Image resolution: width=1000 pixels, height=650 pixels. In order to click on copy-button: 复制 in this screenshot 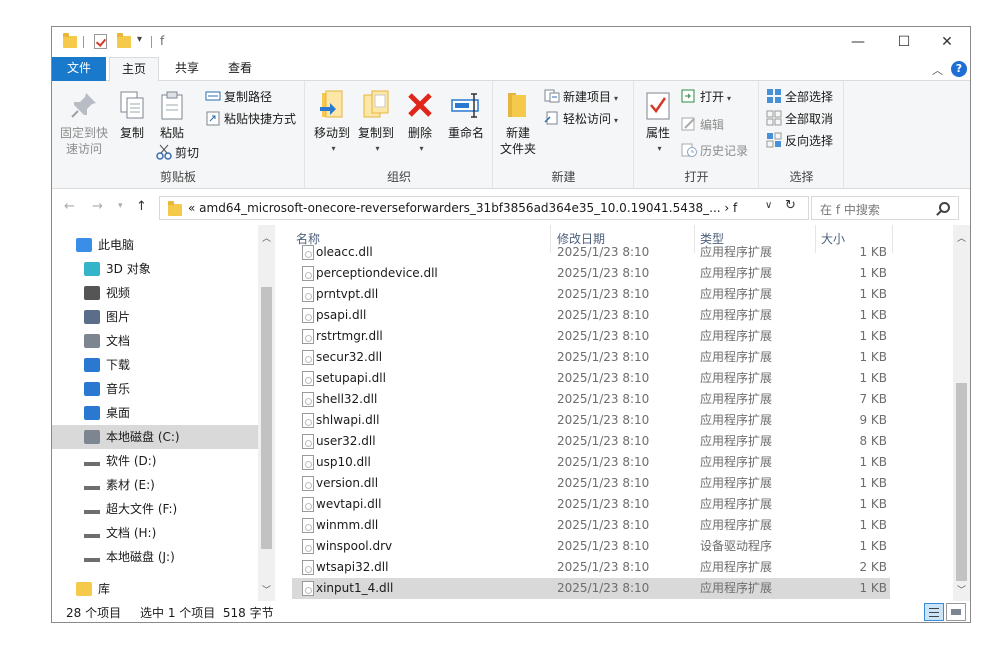, I will do `click(132, 115)`.